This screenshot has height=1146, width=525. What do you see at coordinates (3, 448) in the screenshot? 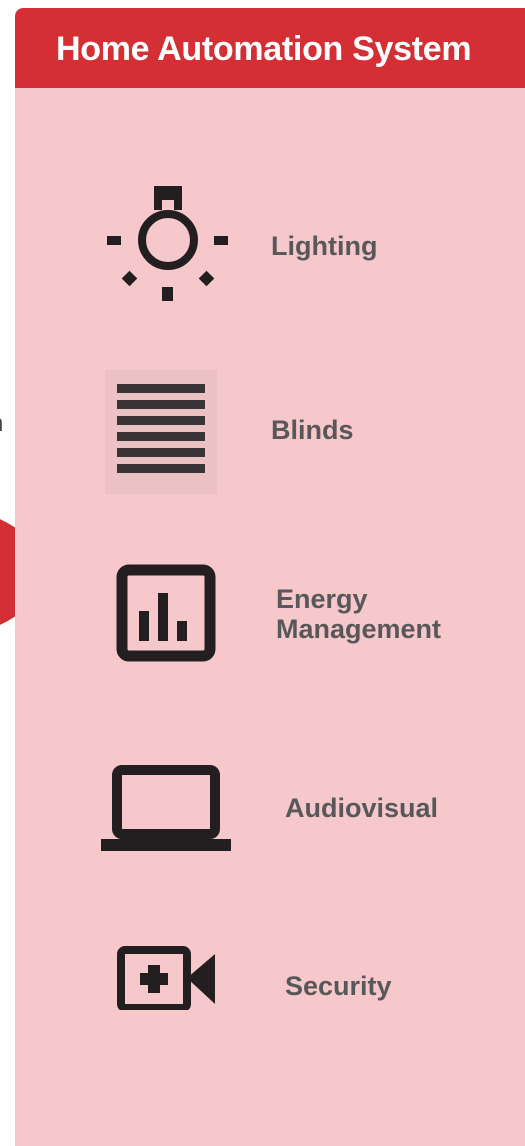
I see `cropped-text-bottom: ‘` at bounding box center [3, 448].